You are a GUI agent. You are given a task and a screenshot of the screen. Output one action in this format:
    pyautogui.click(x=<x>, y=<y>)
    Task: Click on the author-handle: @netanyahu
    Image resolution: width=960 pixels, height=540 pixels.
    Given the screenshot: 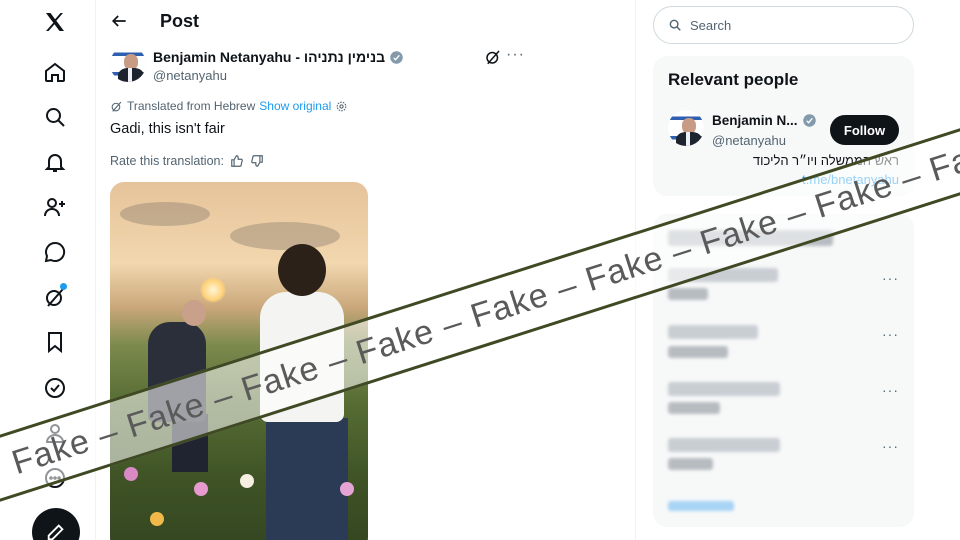 What is the action you would take?
    pyautogui.click(x=190, y=75)
    